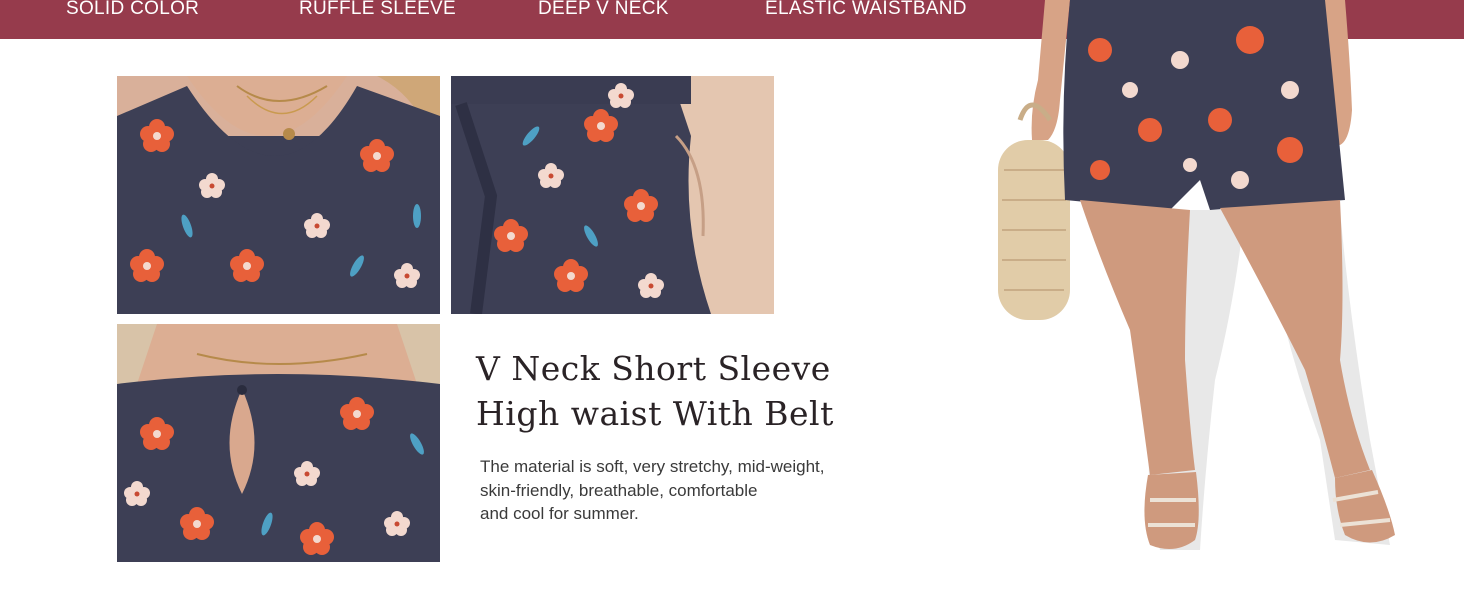 This screenshot has height=600, width=1464. What do you see at coordinates (133, 9) in the screenshot?
I see `feature-solid-color: SOLID COLOR` at bounding box center [133, 9].